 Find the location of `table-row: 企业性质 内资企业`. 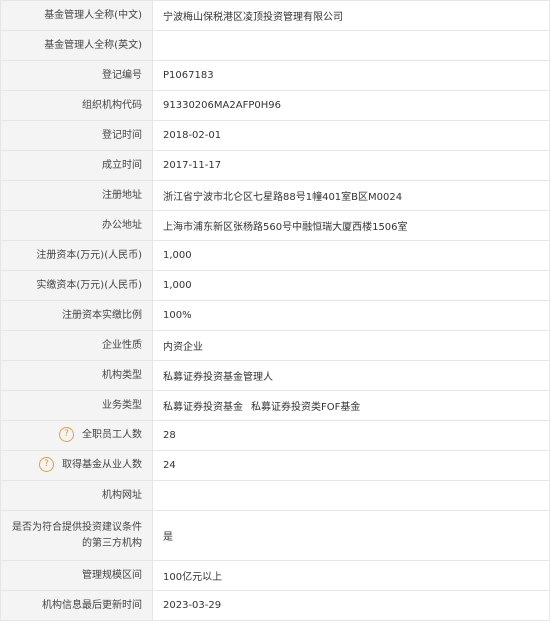

table-row: 企业性质 内资企业 is located at coordinates (275, 345).